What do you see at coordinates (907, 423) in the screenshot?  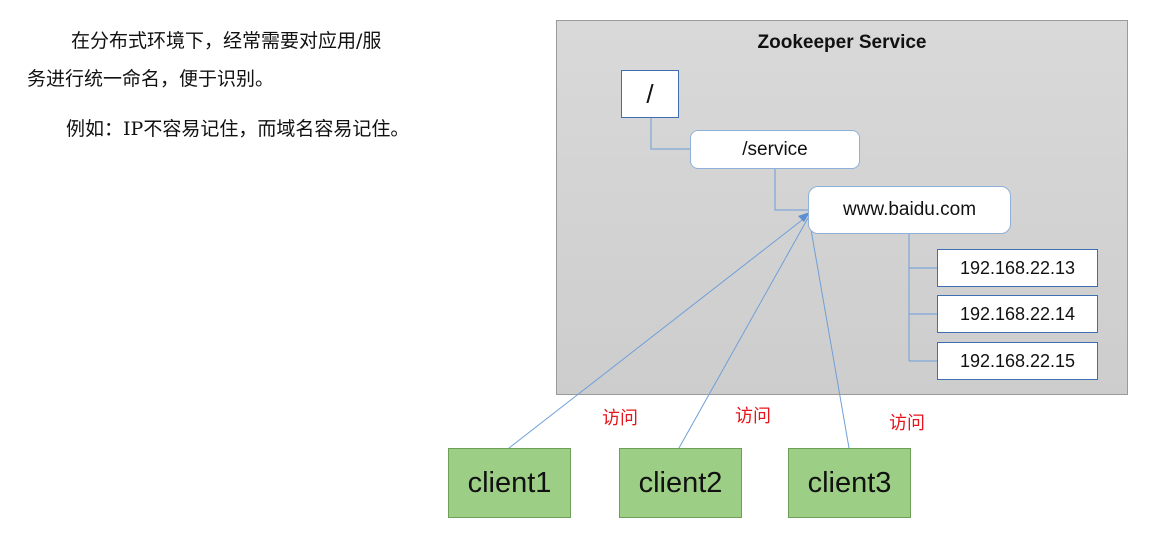 I see `visit-label-3: 访问` at bounding box center [907, 423].